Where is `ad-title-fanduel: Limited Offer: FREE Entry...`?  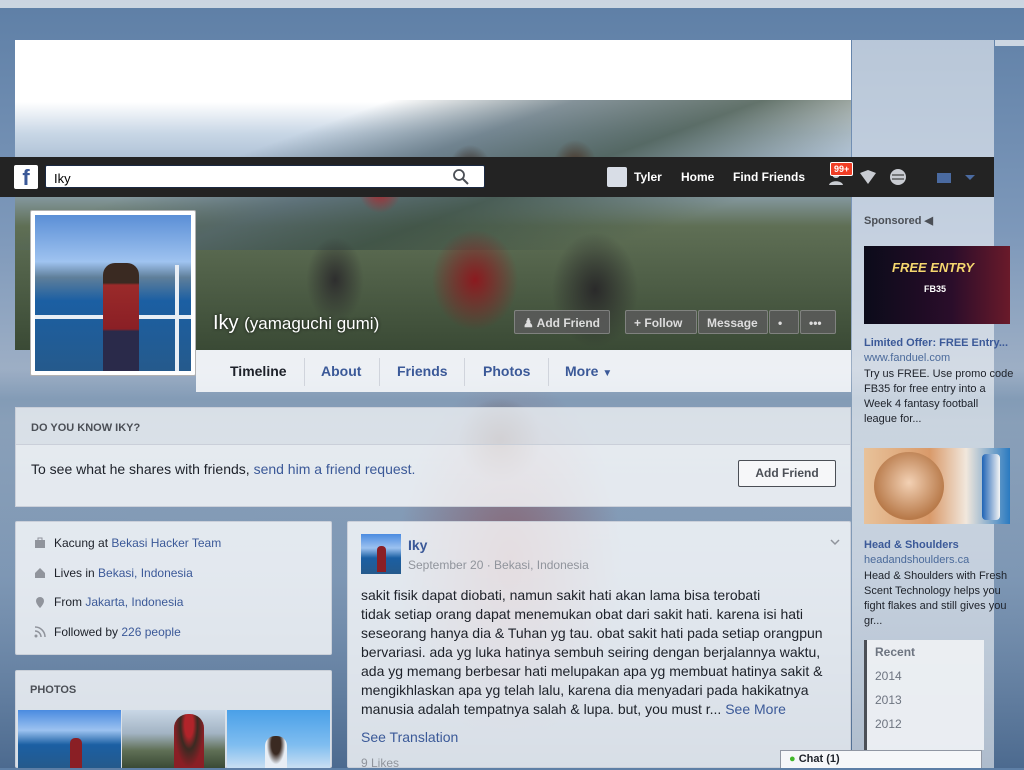 ad-title-fanduel: Limited Offer: FREE Entry... is located at coordinates (936, 343).